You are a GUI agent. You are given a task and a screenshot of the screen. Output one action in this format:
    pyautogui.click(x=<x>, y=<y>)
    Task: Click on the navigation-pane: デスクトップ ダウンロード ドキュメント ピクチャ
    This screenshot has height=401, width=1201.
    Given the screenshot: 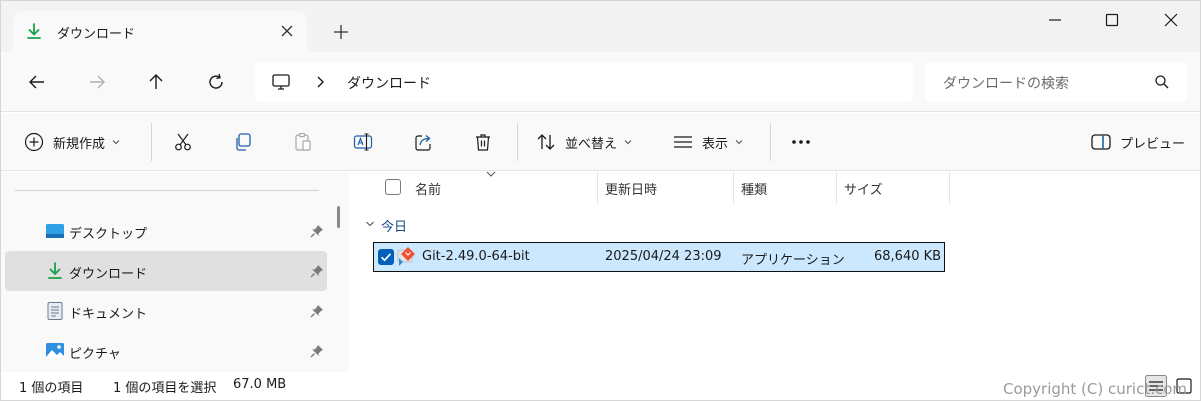 What is the action you would take?
    pyautogui.click(x=175, y=272)
    